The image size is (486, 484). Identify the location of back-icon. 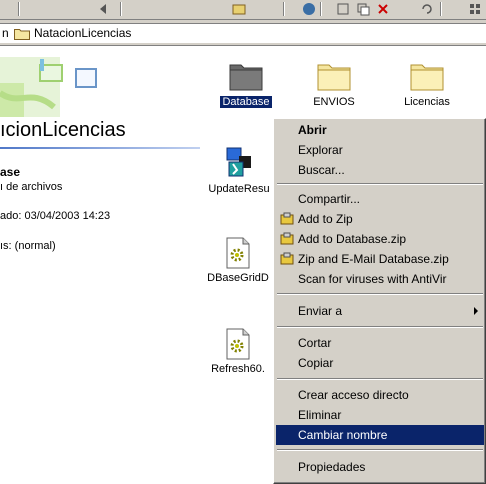
(105, 9).